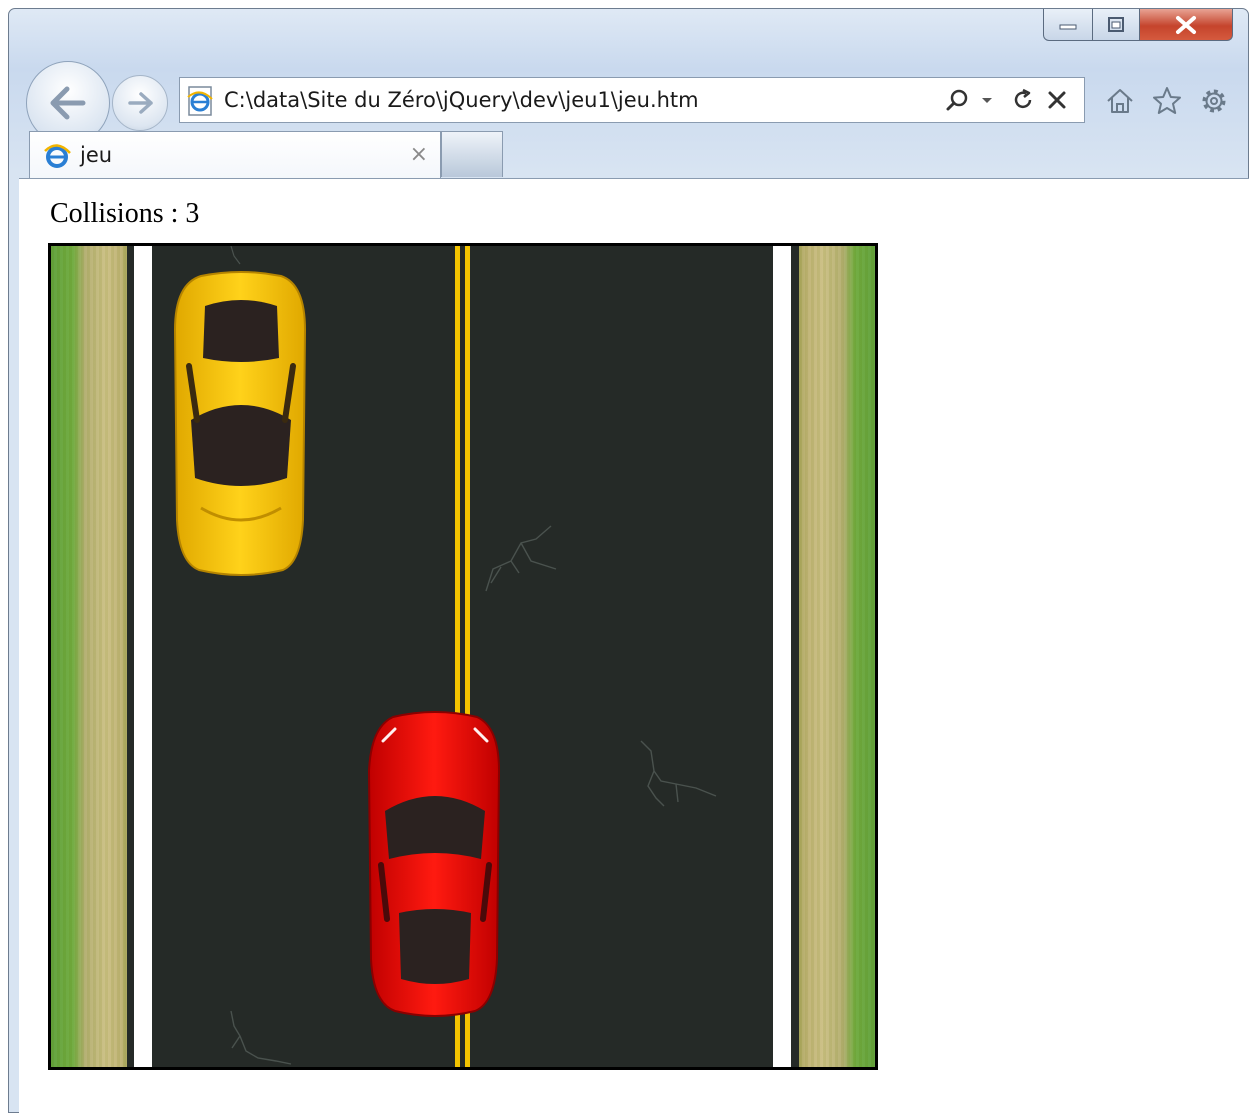 This screenshot has width=1255, height=1117. I want to click on refresh-icon, so click(1023, 98).